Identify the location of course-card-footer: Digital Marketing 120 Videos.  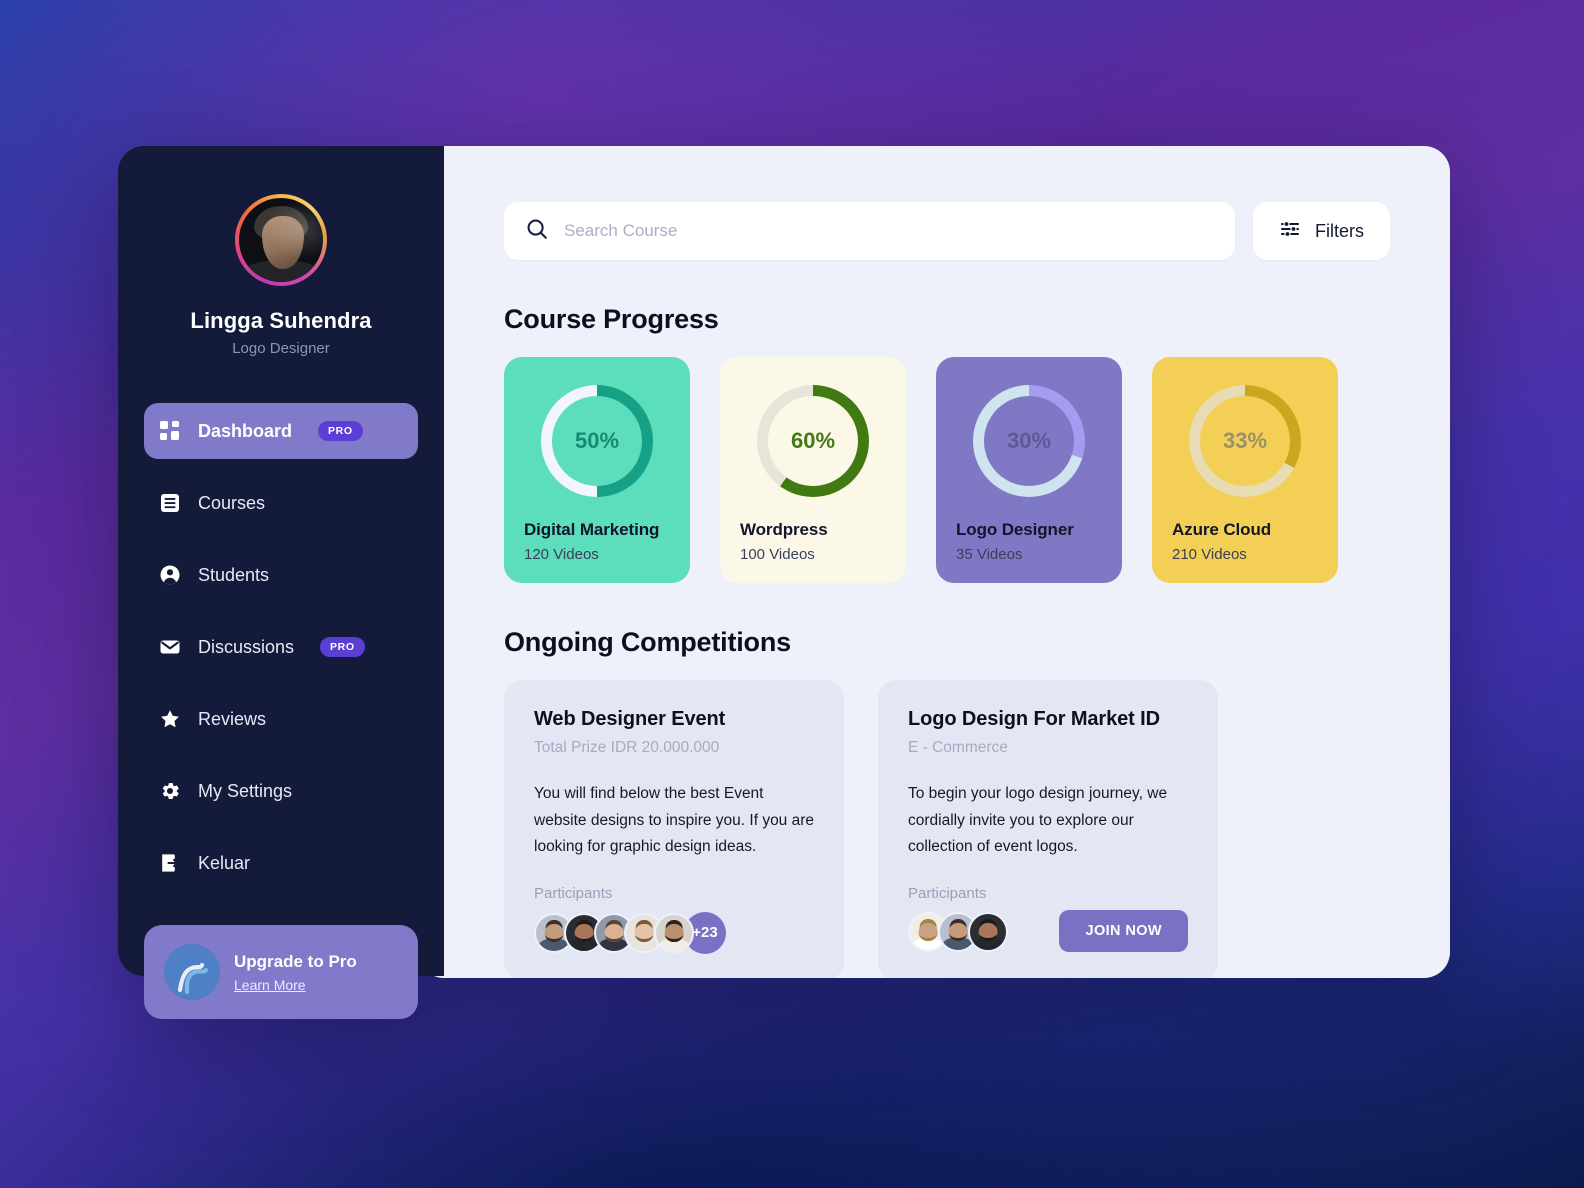
(597, 541).